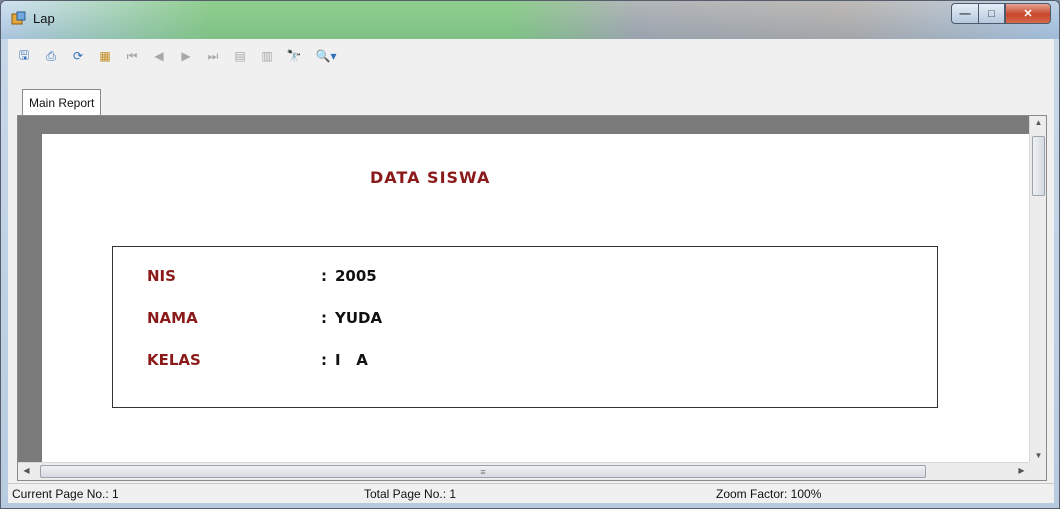 The height and width of the screenshot is (509, 1060). I want to click on title-bar: Lap — □ ✕, so click(530, 20).